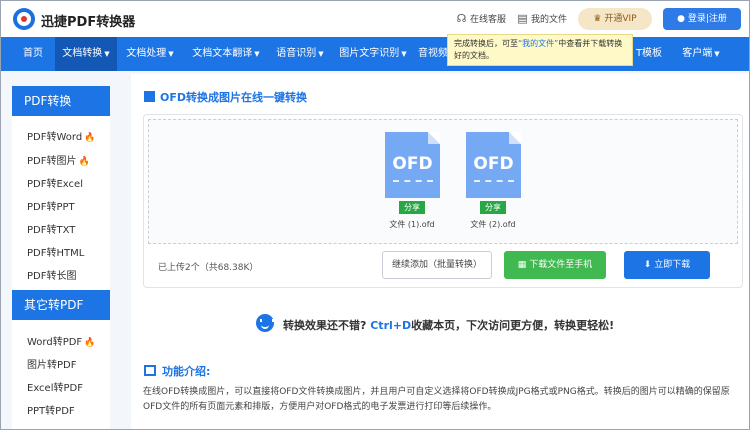 The width and height of the screenshot is (750, 430). I want to click on nav-home: 首页, so click(33, 54).